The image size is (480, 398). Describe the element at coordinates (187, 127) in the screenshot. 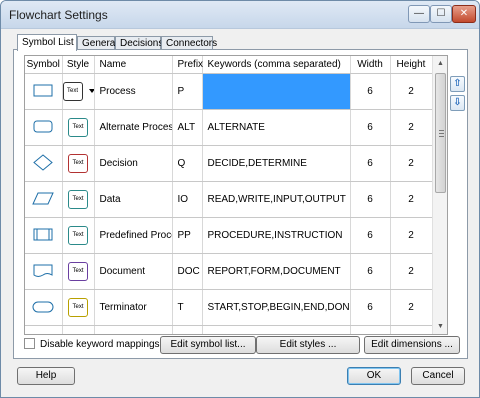

I see `prefix-cell: ALT` at that location.